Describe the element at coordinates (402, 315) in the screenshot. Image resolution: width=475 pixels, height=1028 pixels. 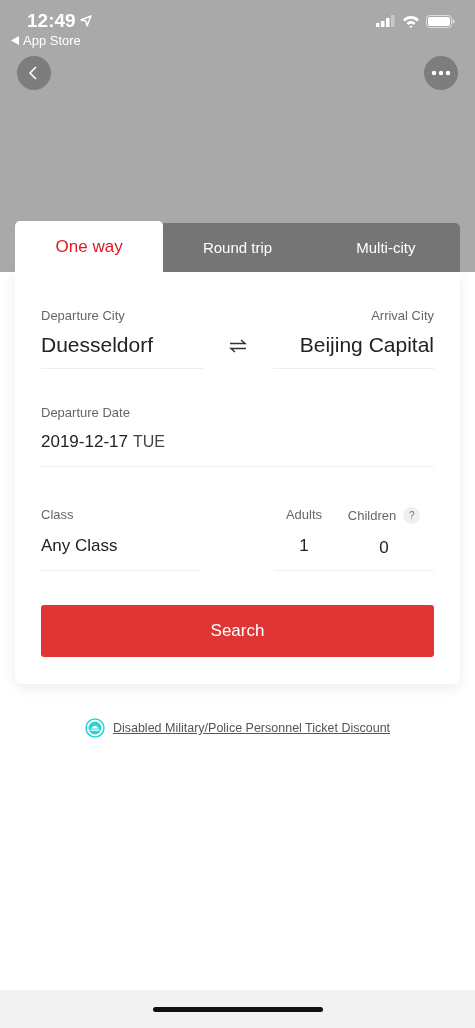
I see `field-label: Arrival City` at that location.